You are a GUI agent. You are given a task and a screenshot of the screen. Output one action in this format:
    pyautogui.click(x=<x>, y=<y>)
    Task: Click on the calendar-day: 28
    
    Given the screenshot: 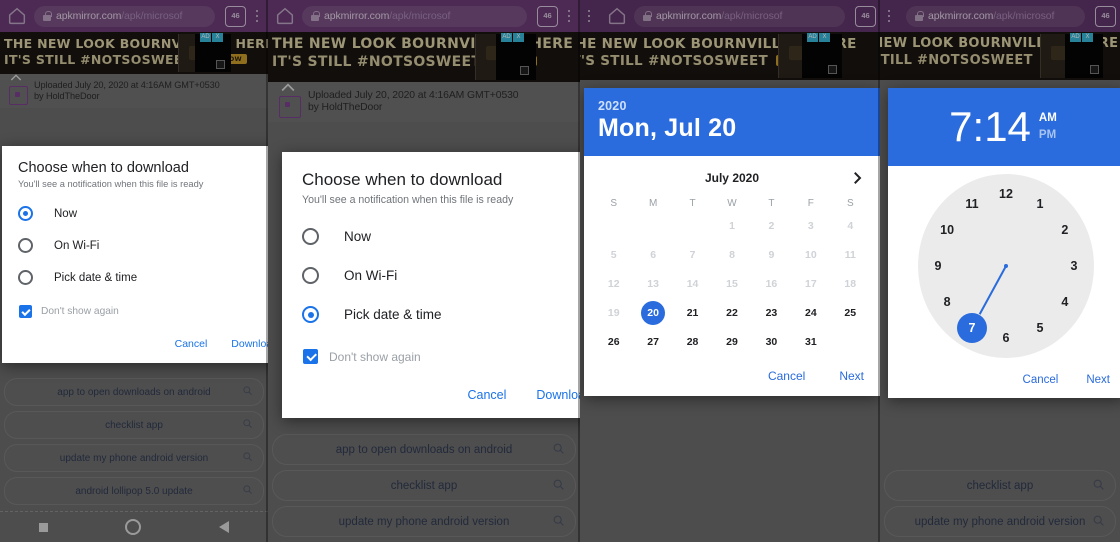 What is the action you would take?
    pyautogui.click(x=692, y=341)
    